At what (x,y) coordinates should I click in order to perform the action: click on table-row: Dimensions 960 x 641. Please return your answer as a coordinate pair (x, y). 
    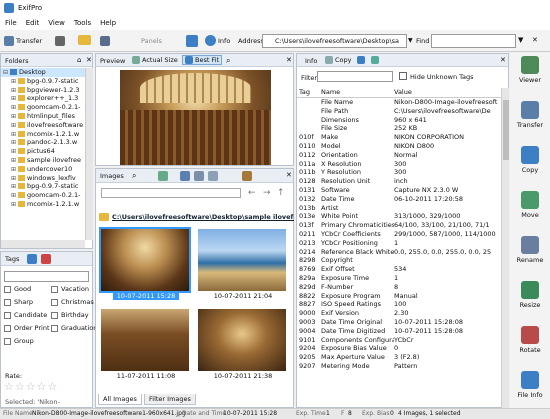
    Looking at the image, I should click on (399, 120).